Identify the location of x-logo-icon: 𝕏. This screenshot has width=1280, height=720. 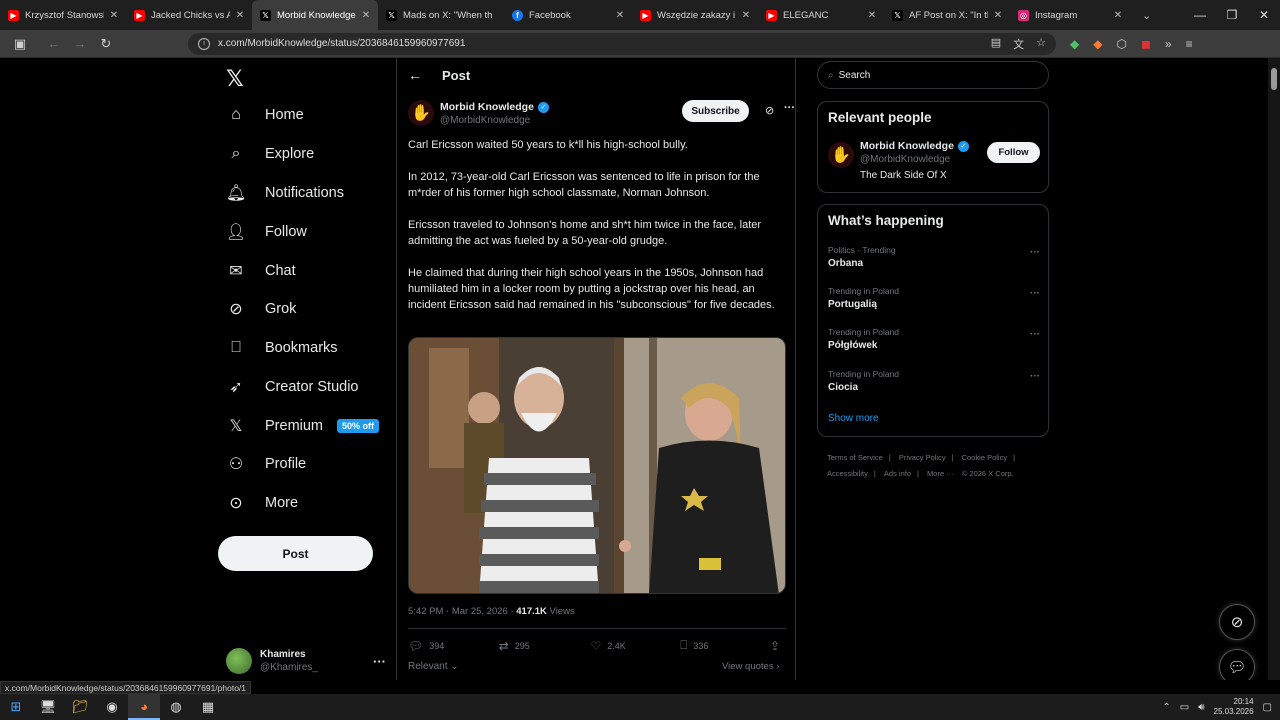
(235, 79).